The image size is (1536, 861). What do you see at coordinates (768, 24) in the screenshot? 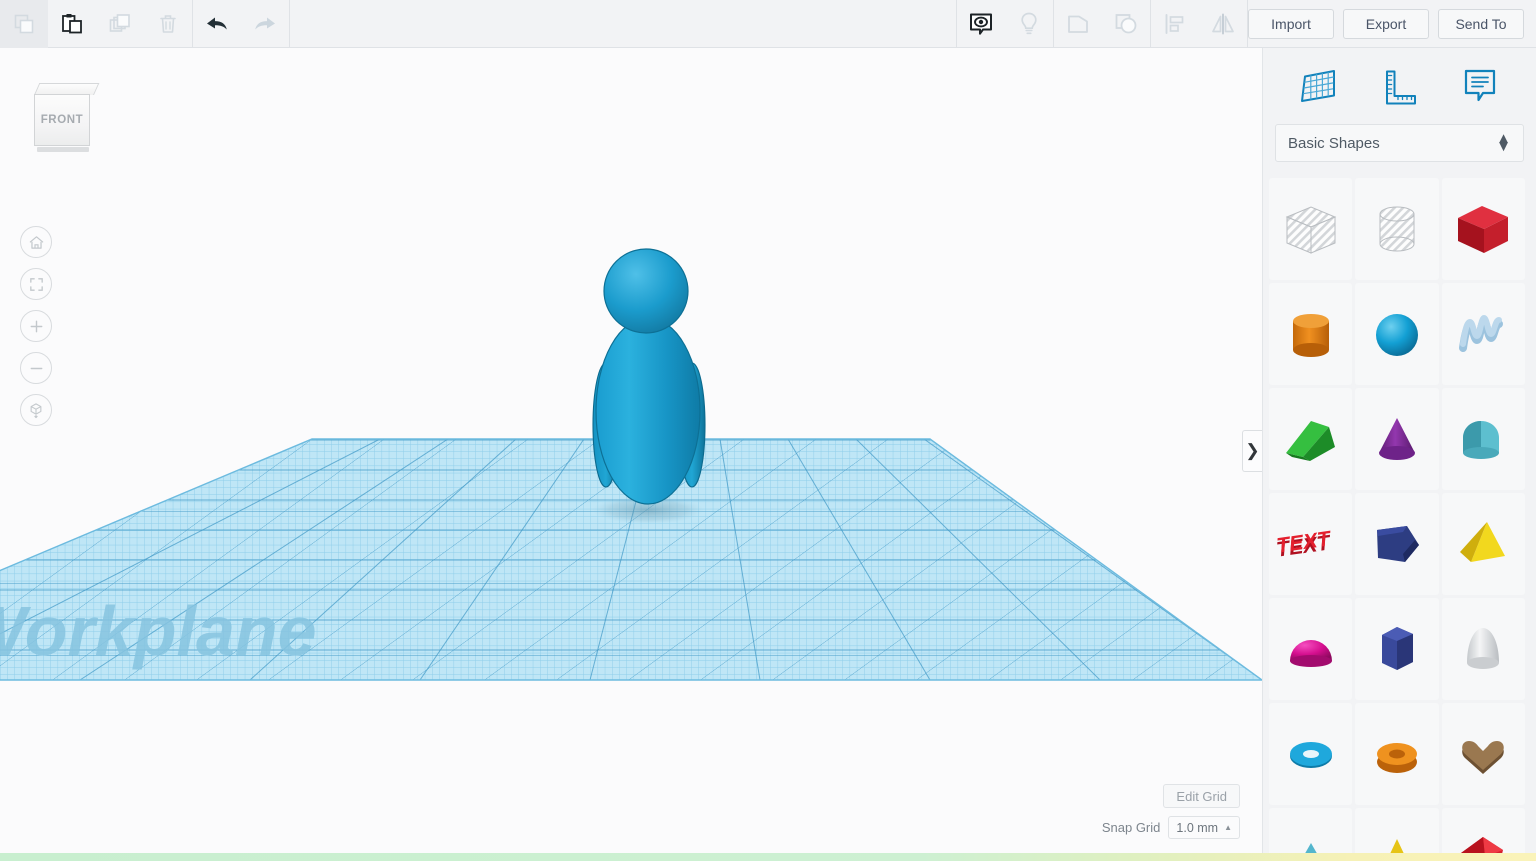
I see `top-toolbar: Import Export Send To` at bounding box center [768, 24].